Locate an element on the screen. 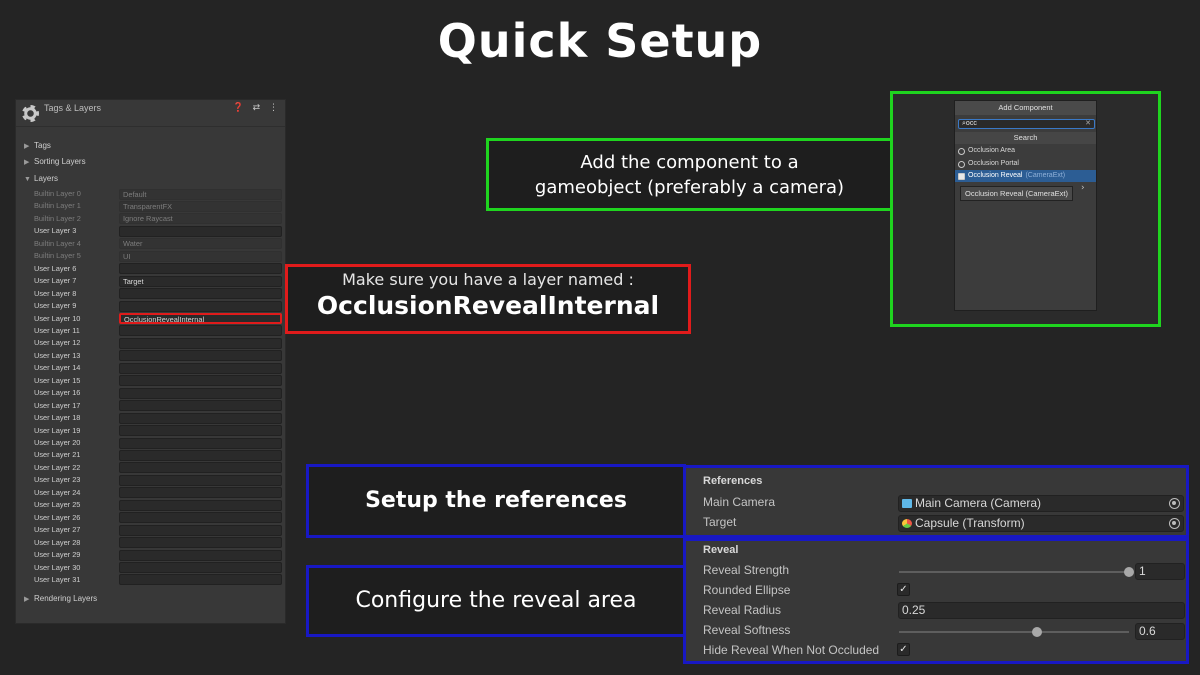 This screenshot has height=675, width=1200. layer-name-label: User Layer 11 is located at coordinates (57, 330).